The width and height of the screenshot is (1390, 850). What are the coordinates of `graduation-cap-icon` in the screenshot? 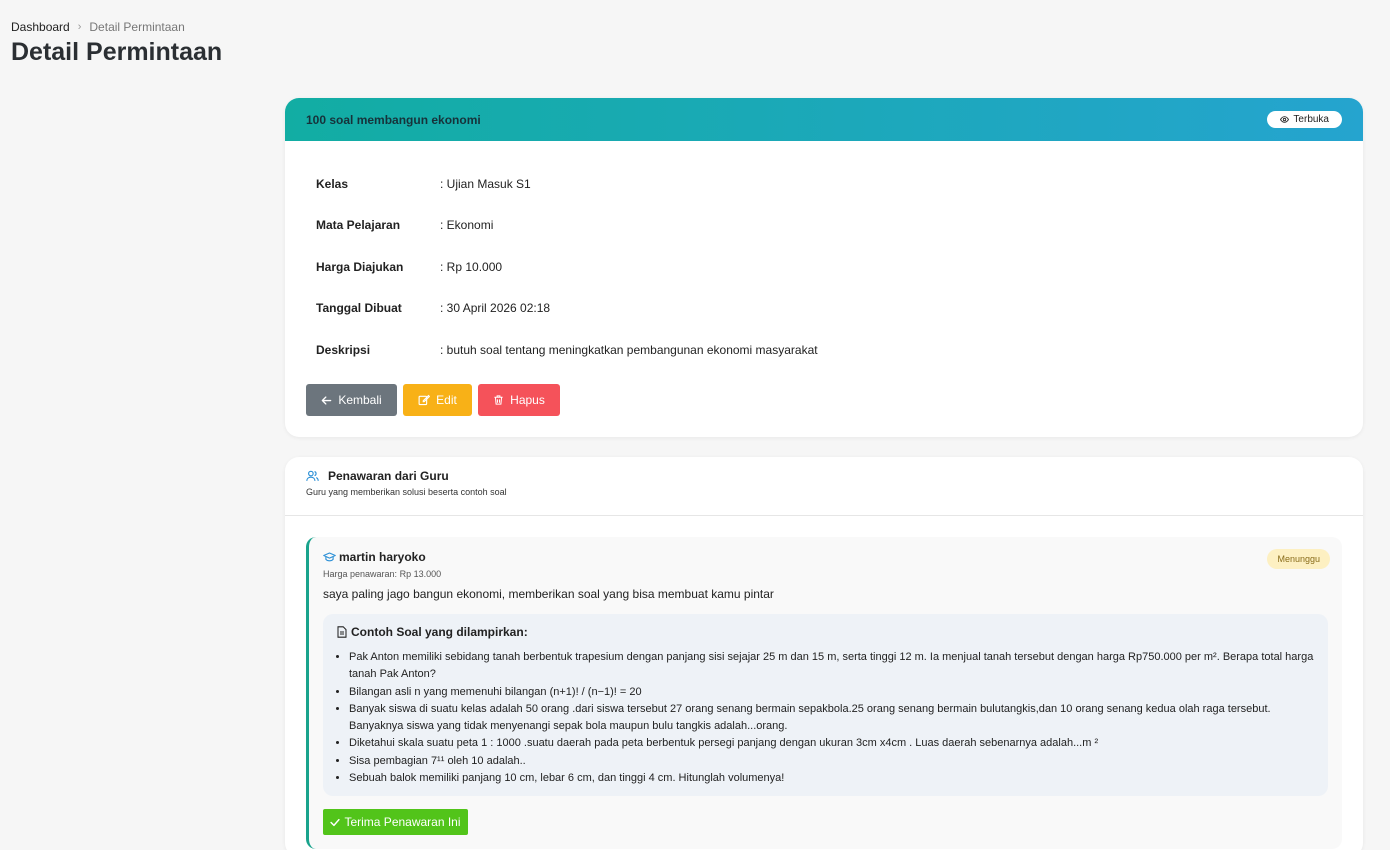 It's located at (329, 557).